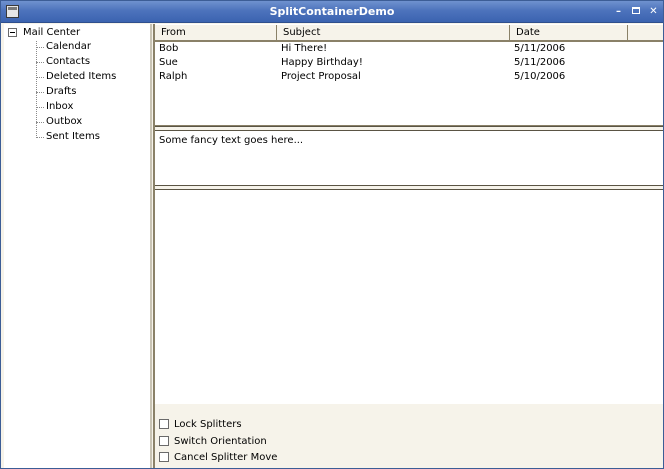 This screenshot has height=469, width=664. I want to click on tree-item-label: Calendar, so click(68, 46).